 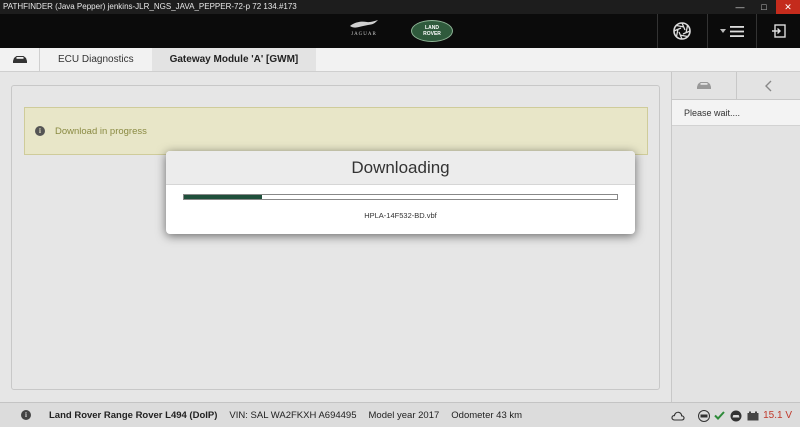 What do you see at coordinates (723, 31) in the screenshot?
I see `caret-down-icon` at bounding box center [723, 31].